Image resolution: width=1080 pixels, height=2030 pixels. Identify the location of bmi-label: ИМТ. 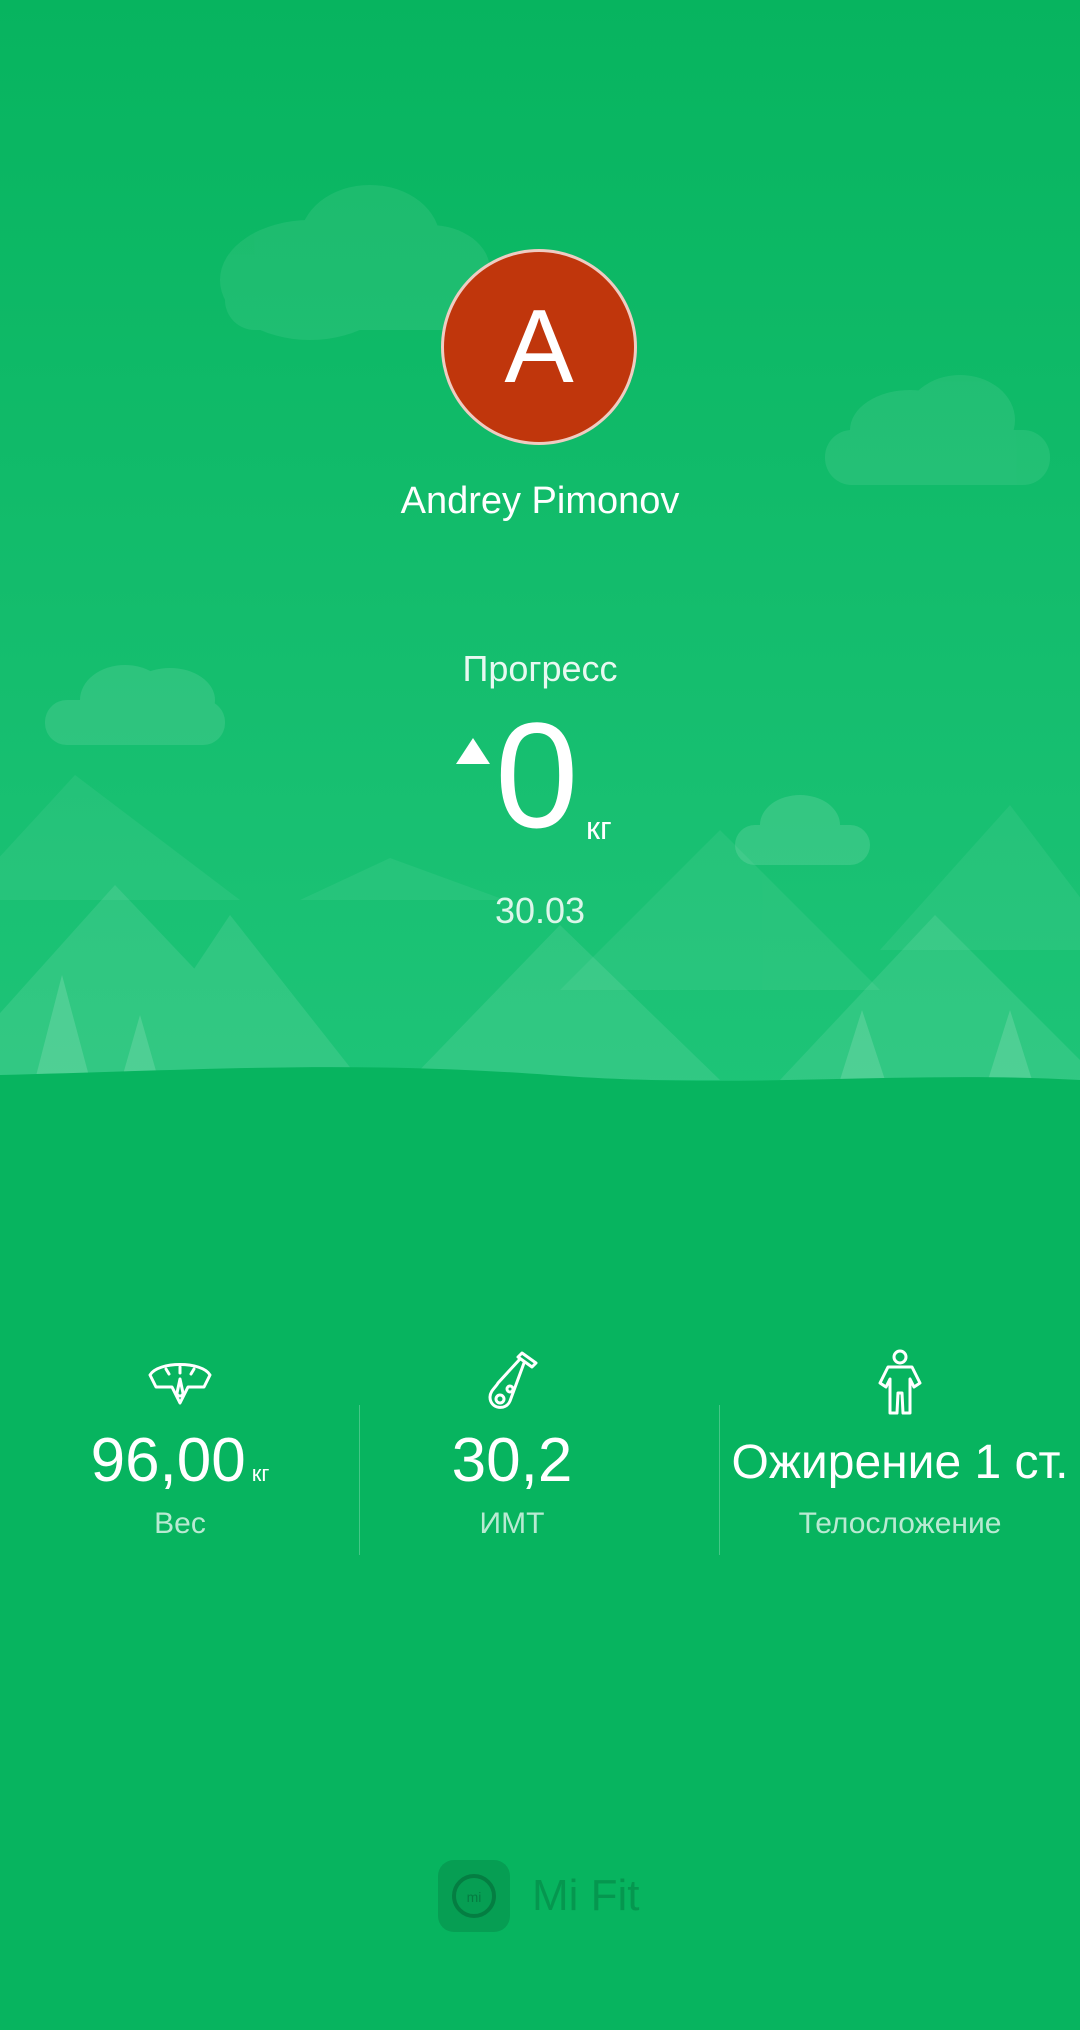
(512, 1523).